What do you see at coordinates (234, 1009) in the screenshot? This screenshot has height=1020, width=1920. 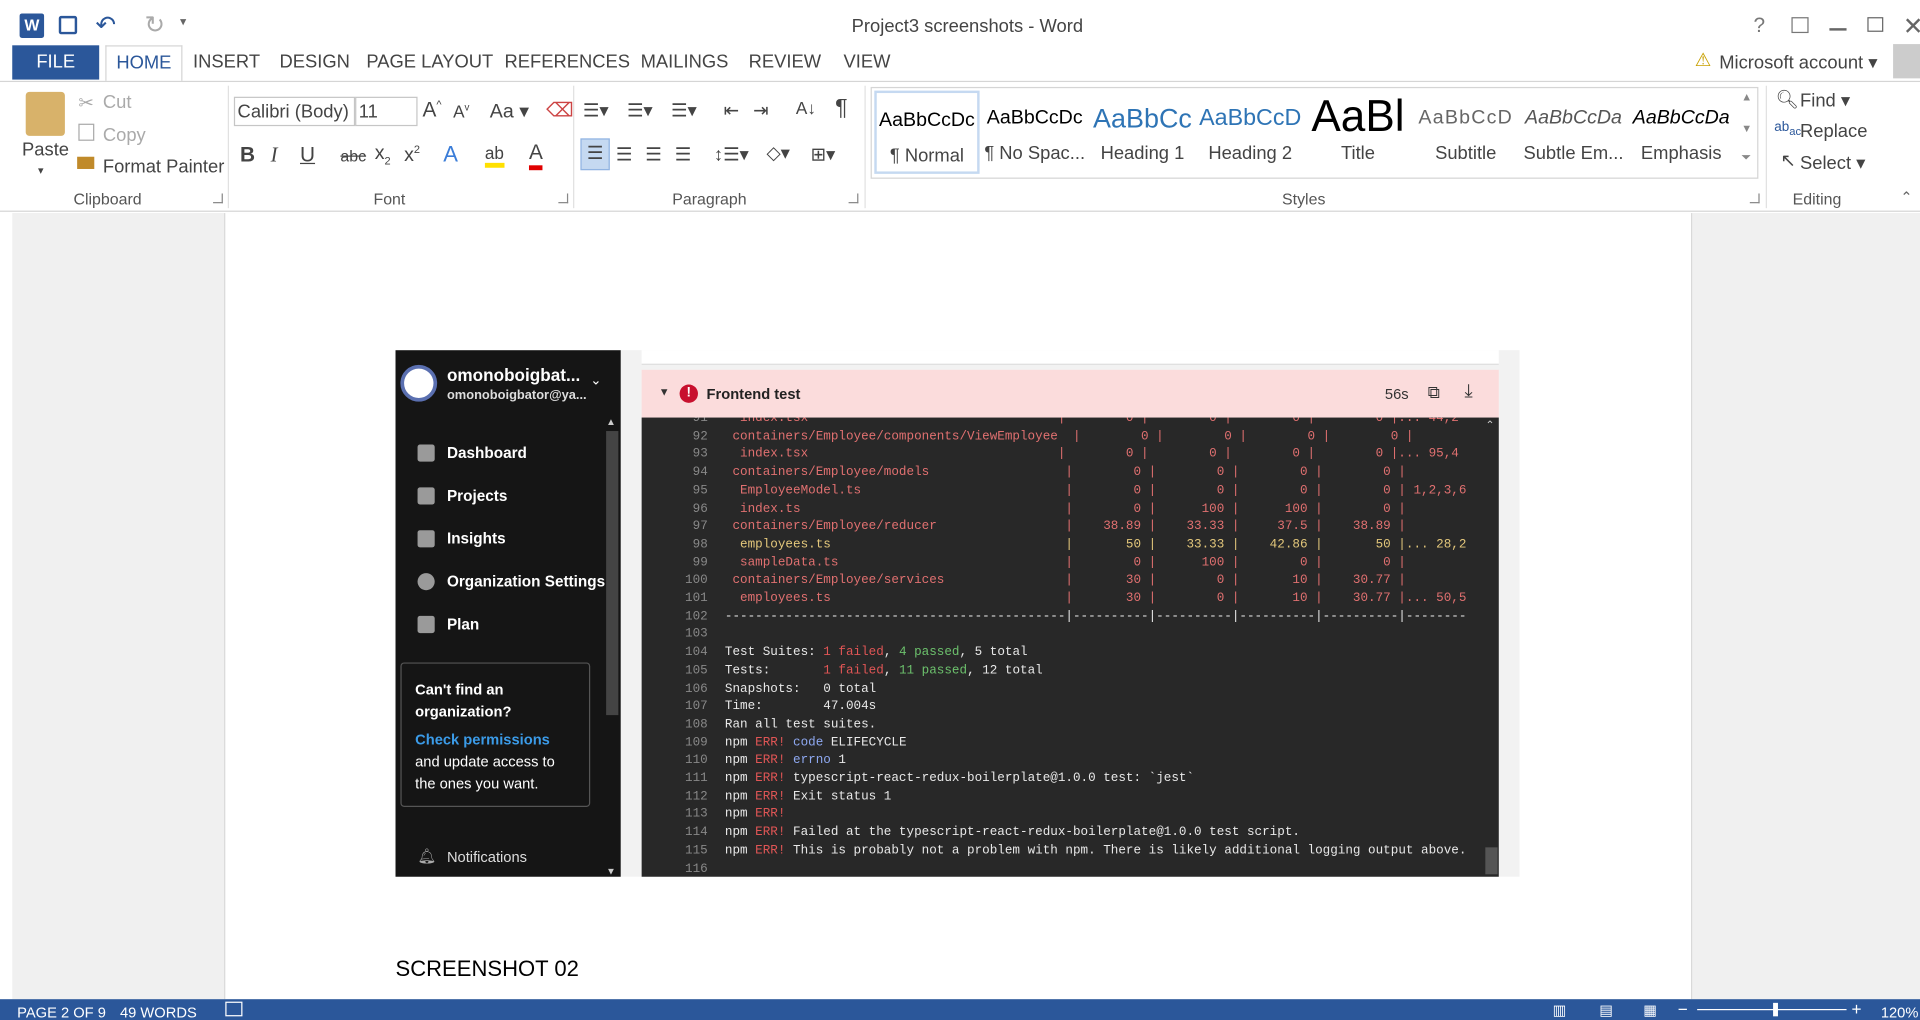 I see `proofing-icon` at bounding box center [234, 1009].